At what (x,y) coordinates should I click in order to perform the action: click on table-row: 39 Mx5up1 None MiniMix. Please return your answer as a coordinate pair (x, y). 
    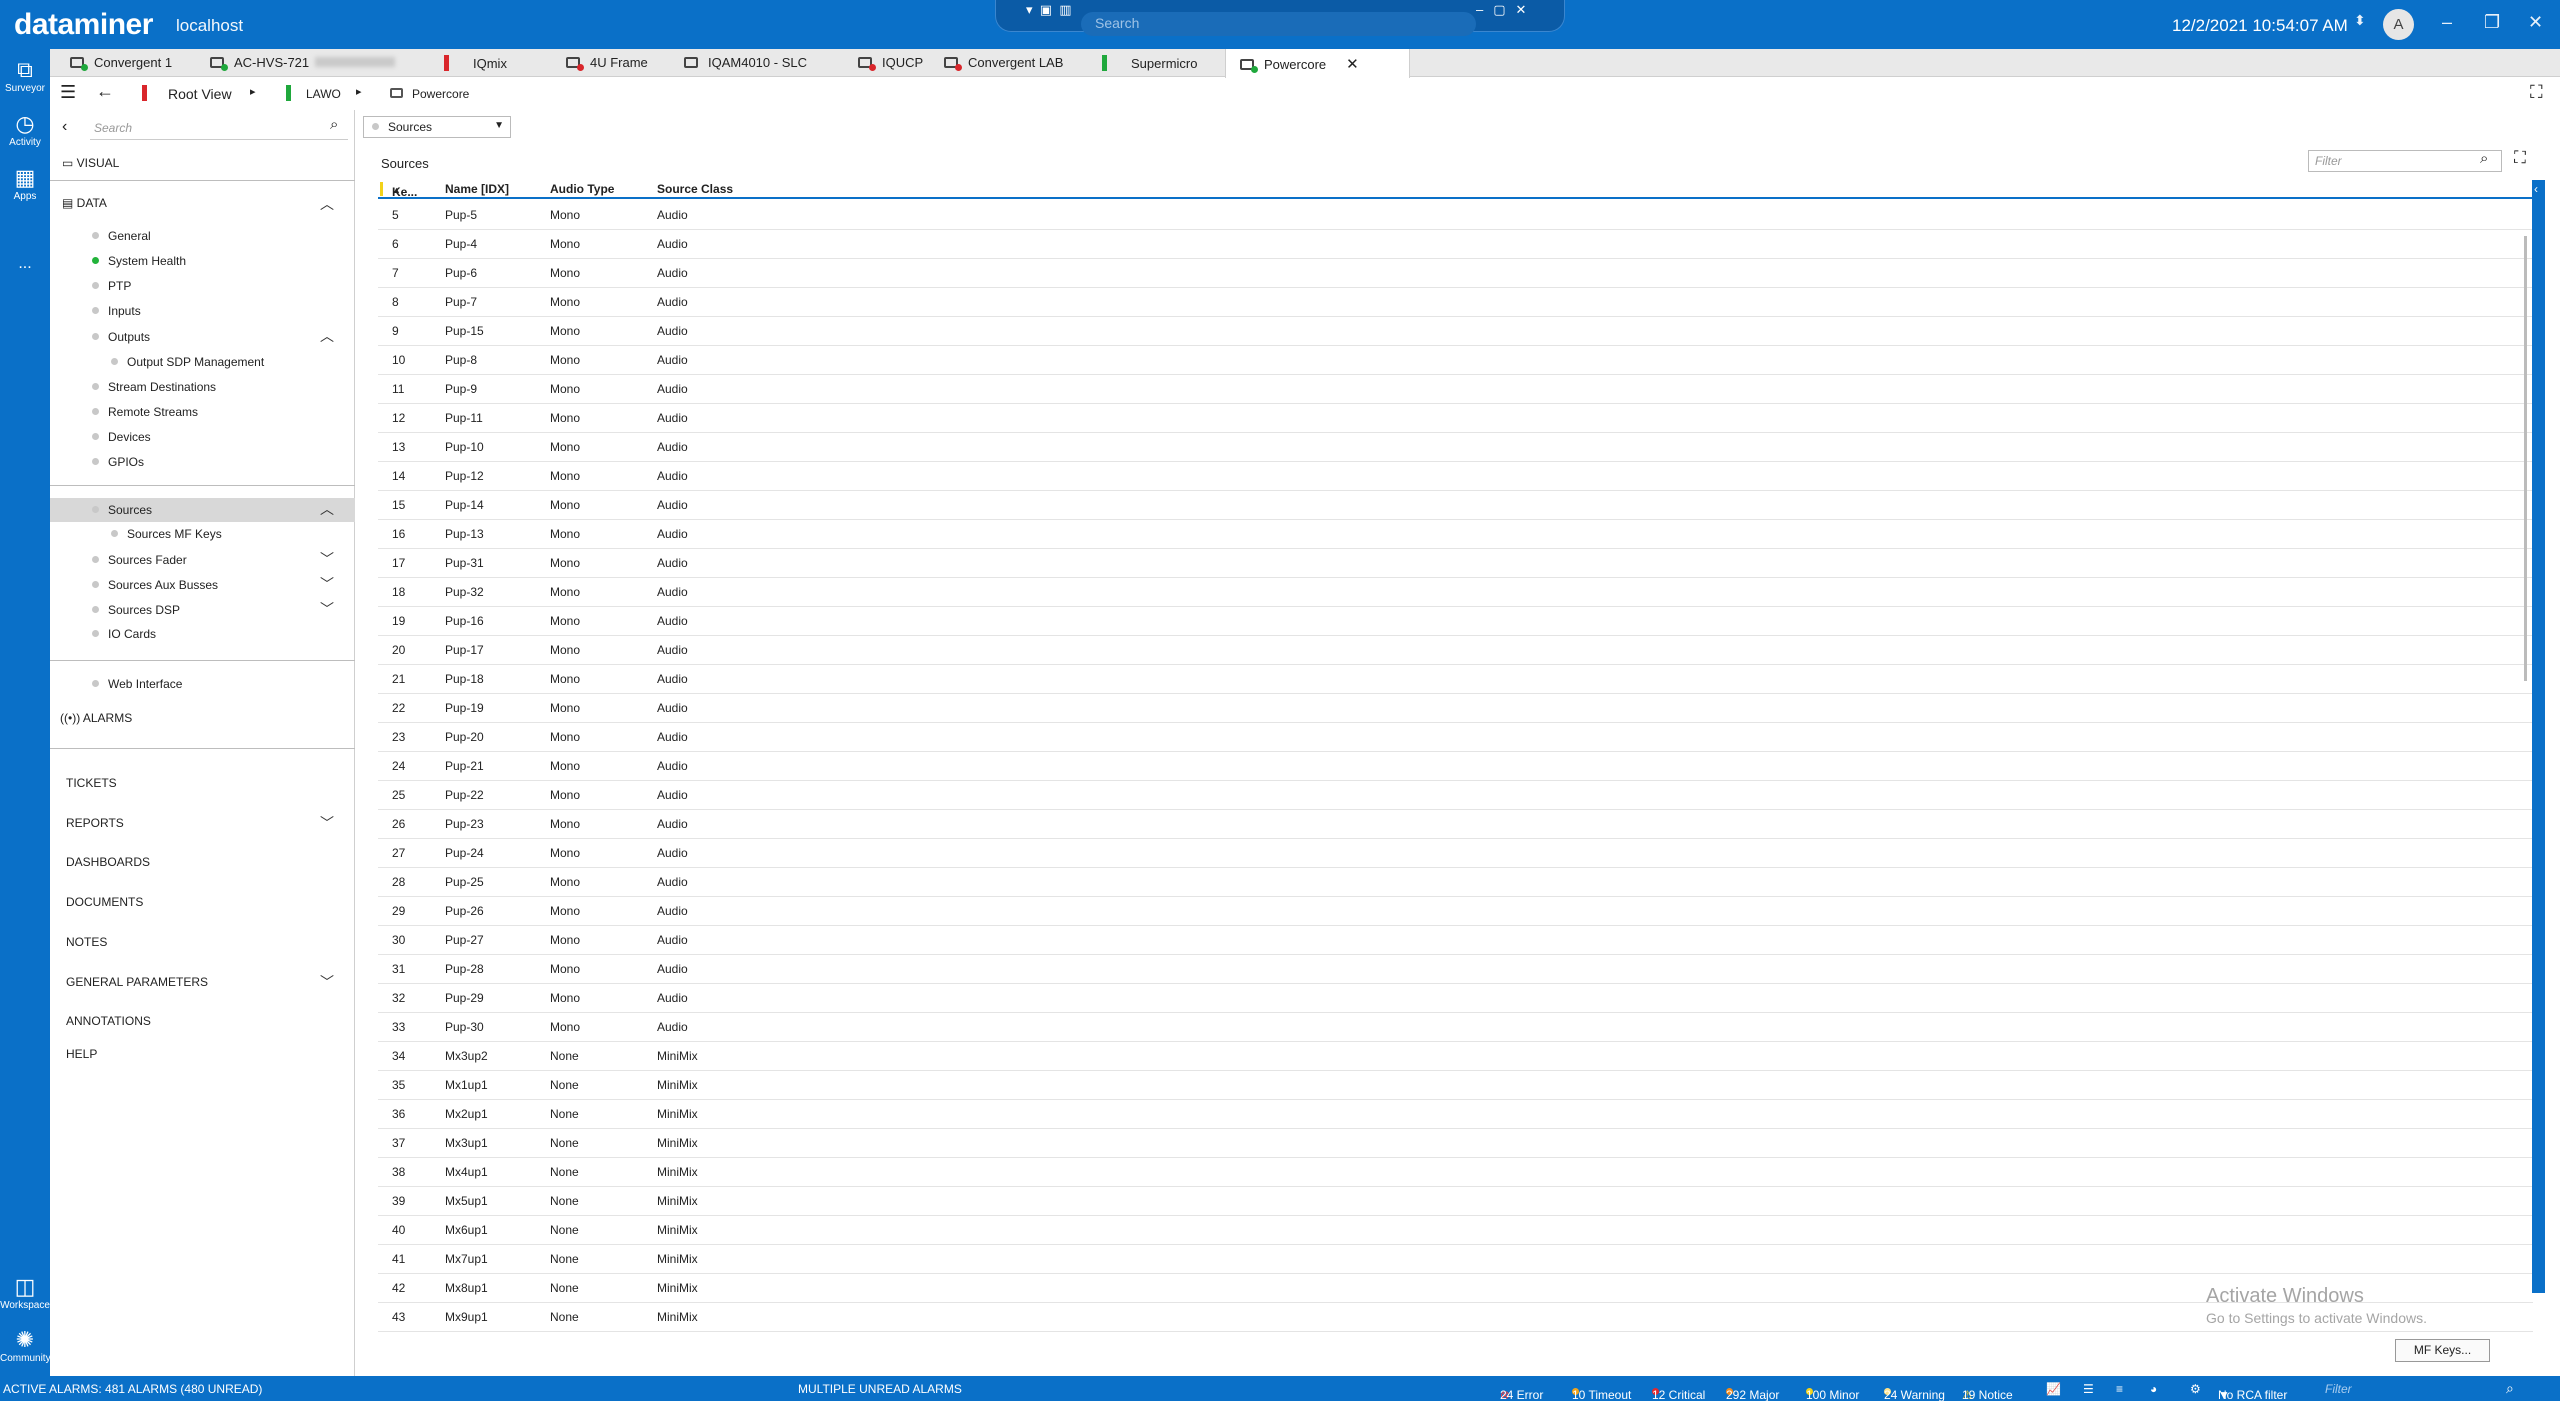
    Looking at the image, I should click on (1455, 1201).